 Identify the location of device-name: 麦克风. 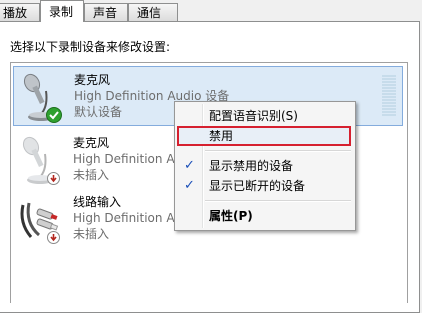
(92, 80).